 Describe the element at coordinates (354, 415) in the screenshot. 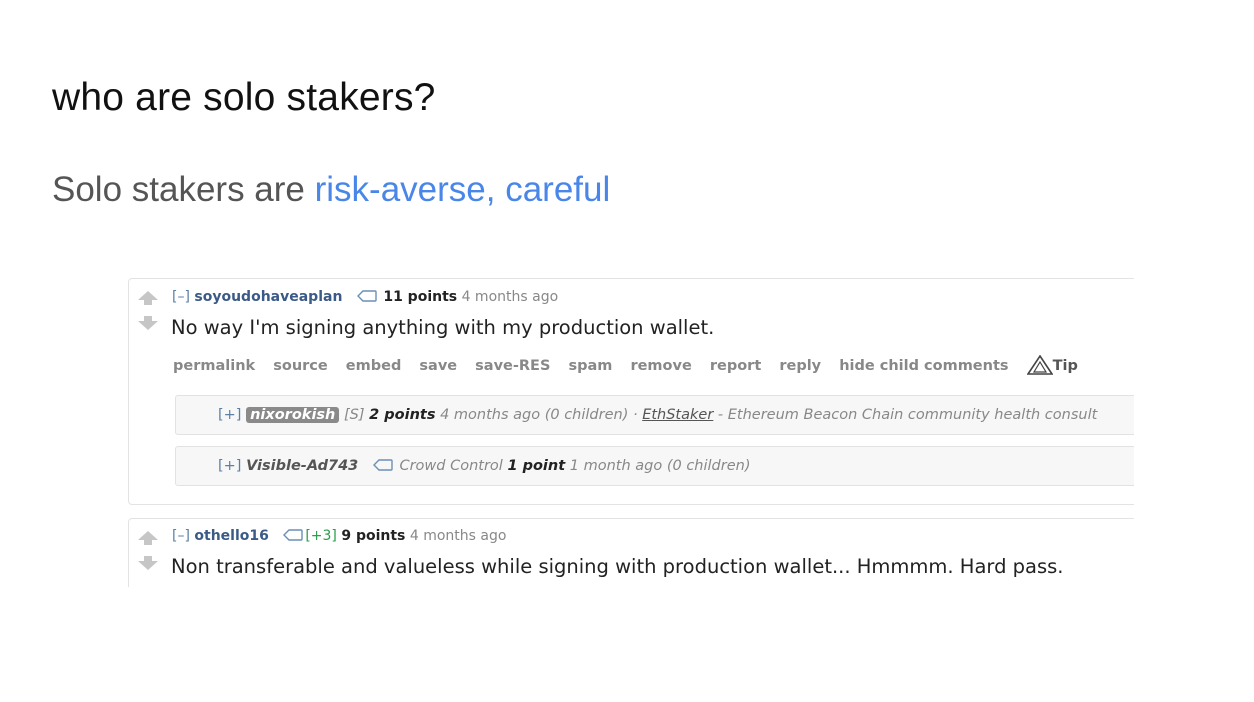

I see `submitter-badge: [S]` at that location.